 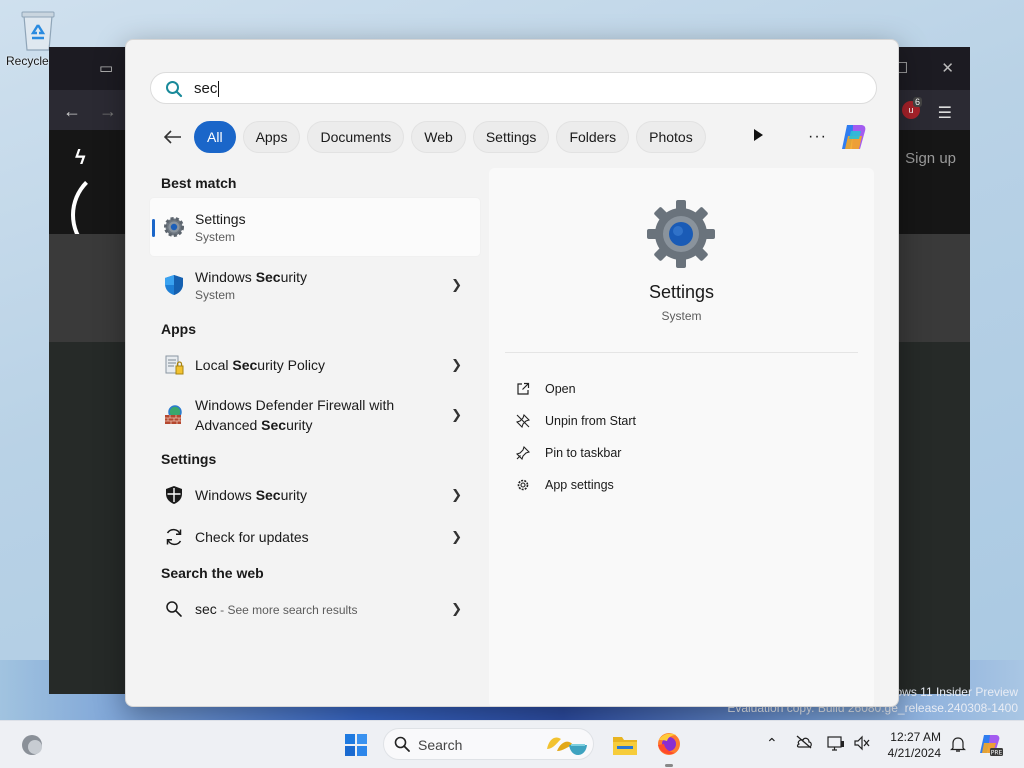 I want to click on result-title: sec - See more search results, so click(x=276, y=608).